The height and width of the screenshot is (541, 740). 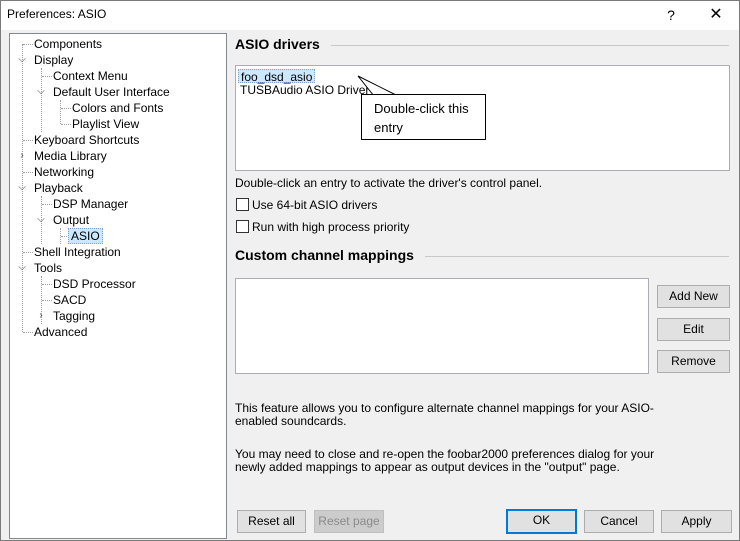 I want to click on tree-item-dsp-manager: DSP Manager, so click(x=90, y=204).